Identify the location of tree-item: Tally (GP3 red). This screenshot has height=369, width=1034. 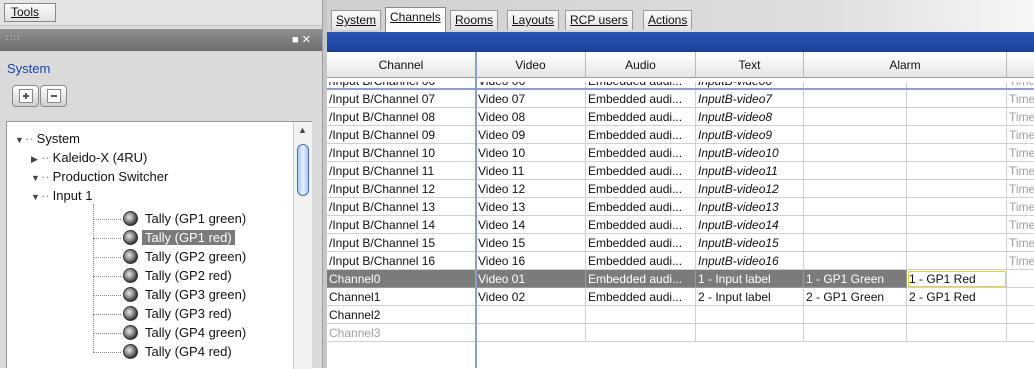
(179, 314).